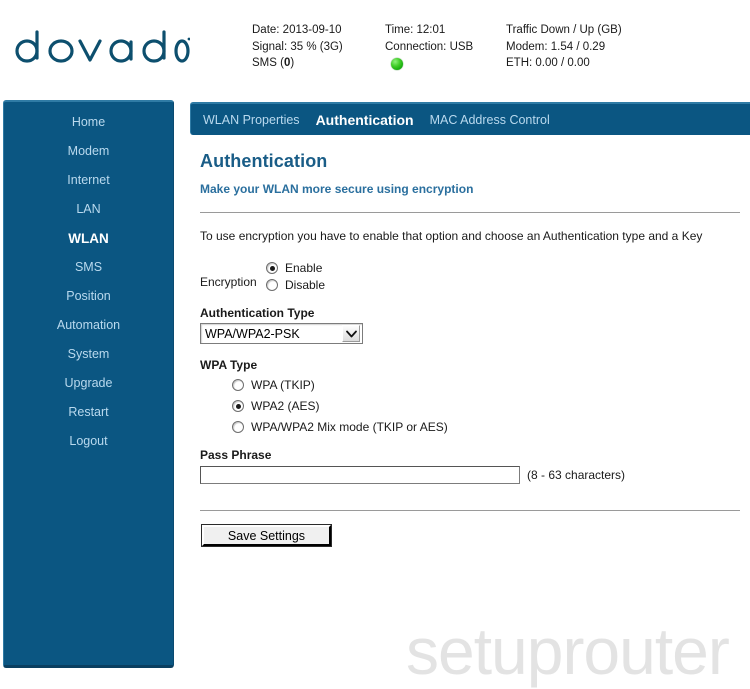 This screenshot has width=750, height=689. What do you see at coordinates (252, 333) in the screenshot?
I see `auth-type-selected-value: WPA/WPA2-PSK` at bounding box center [252, 333].